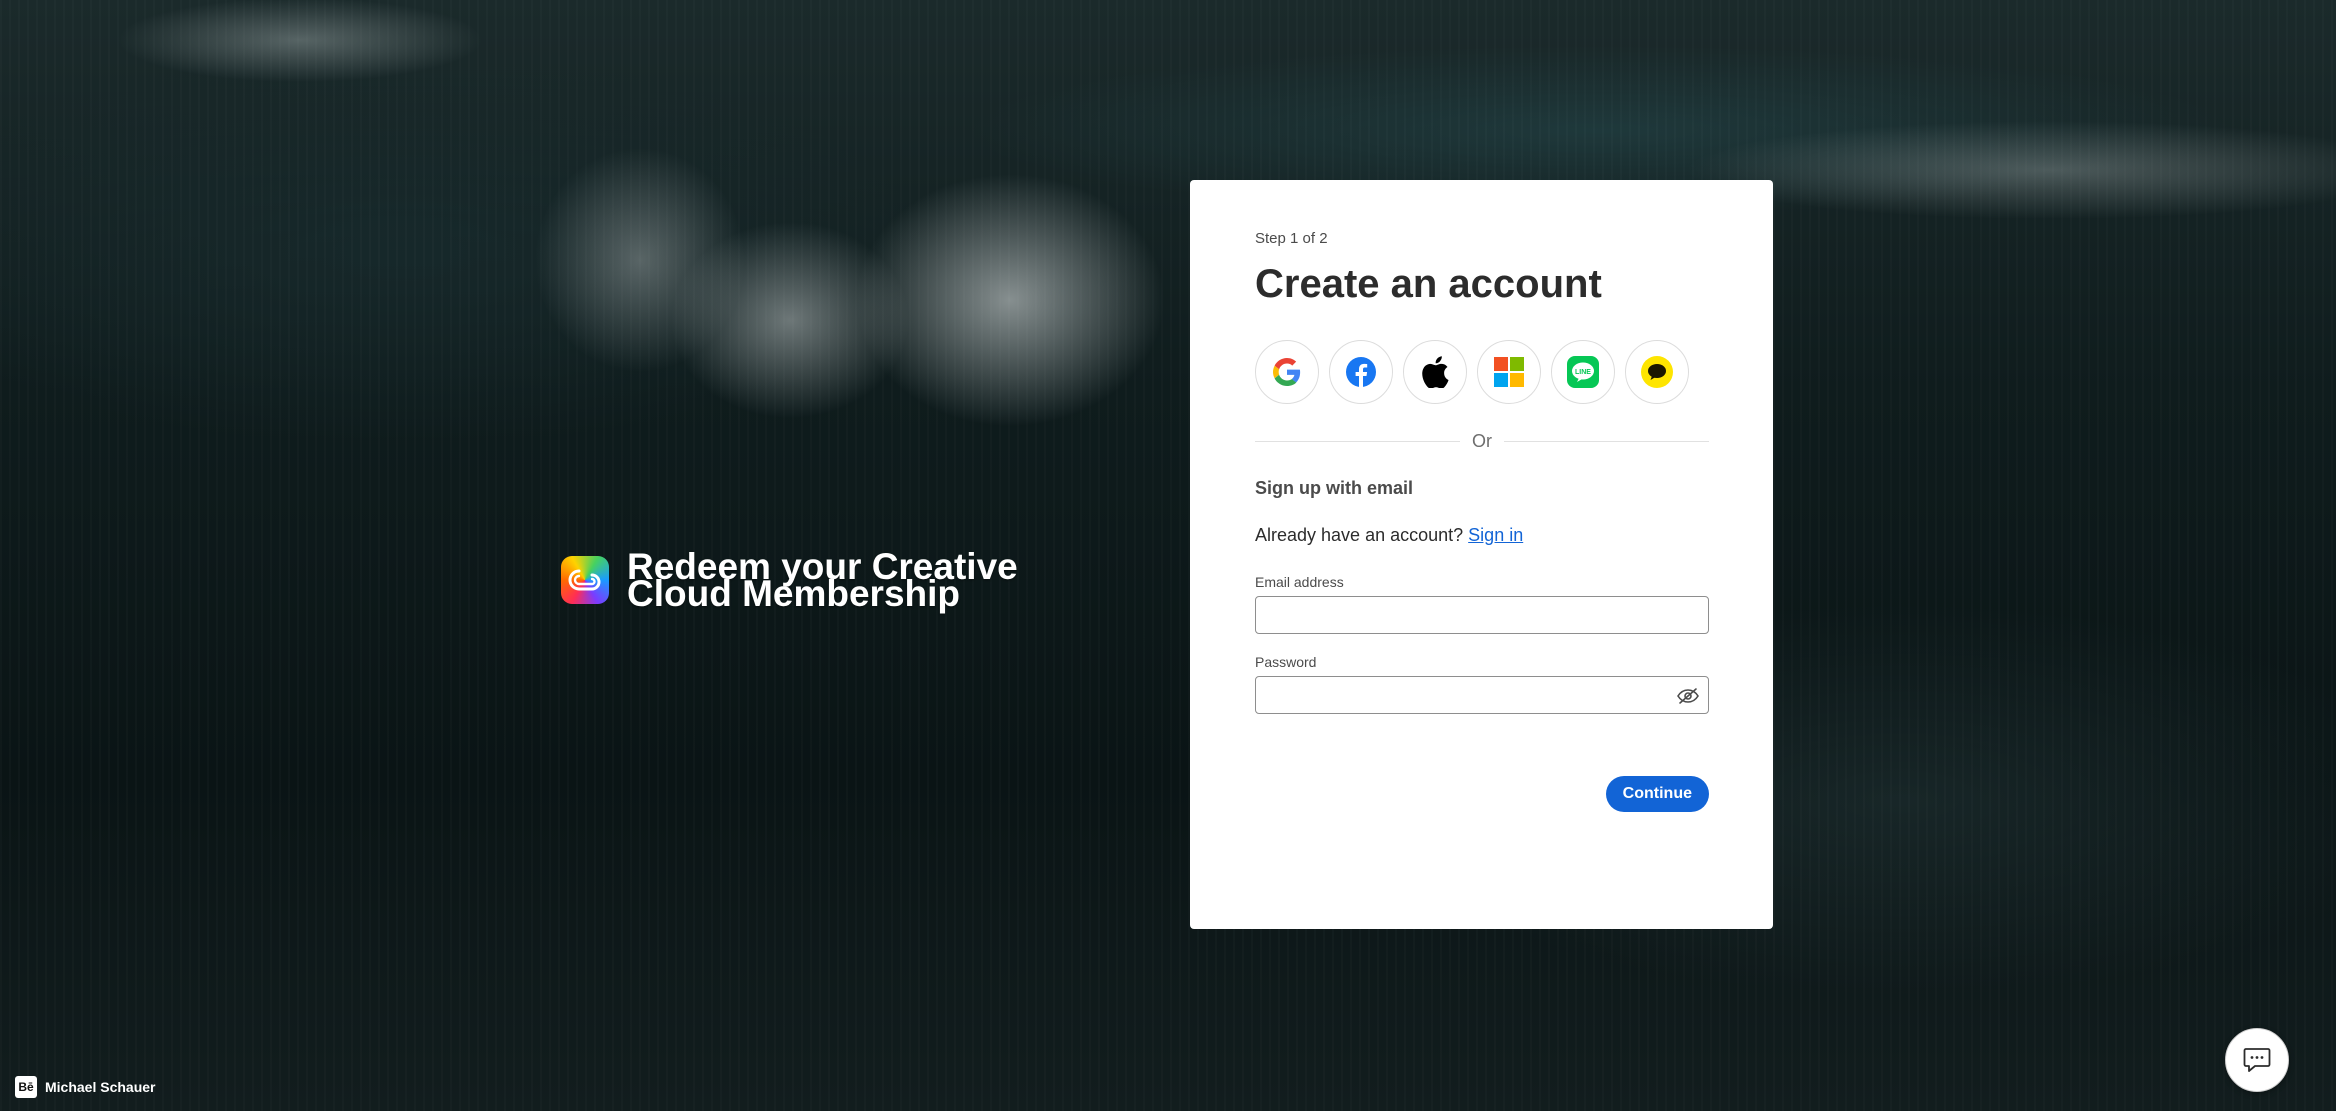 Image resolution: width=2336 pixels, height=1111 pixels. Describe the element at coordinates (26, 1087) in the screenshot. I see `behance-icon: Bē` at that location.